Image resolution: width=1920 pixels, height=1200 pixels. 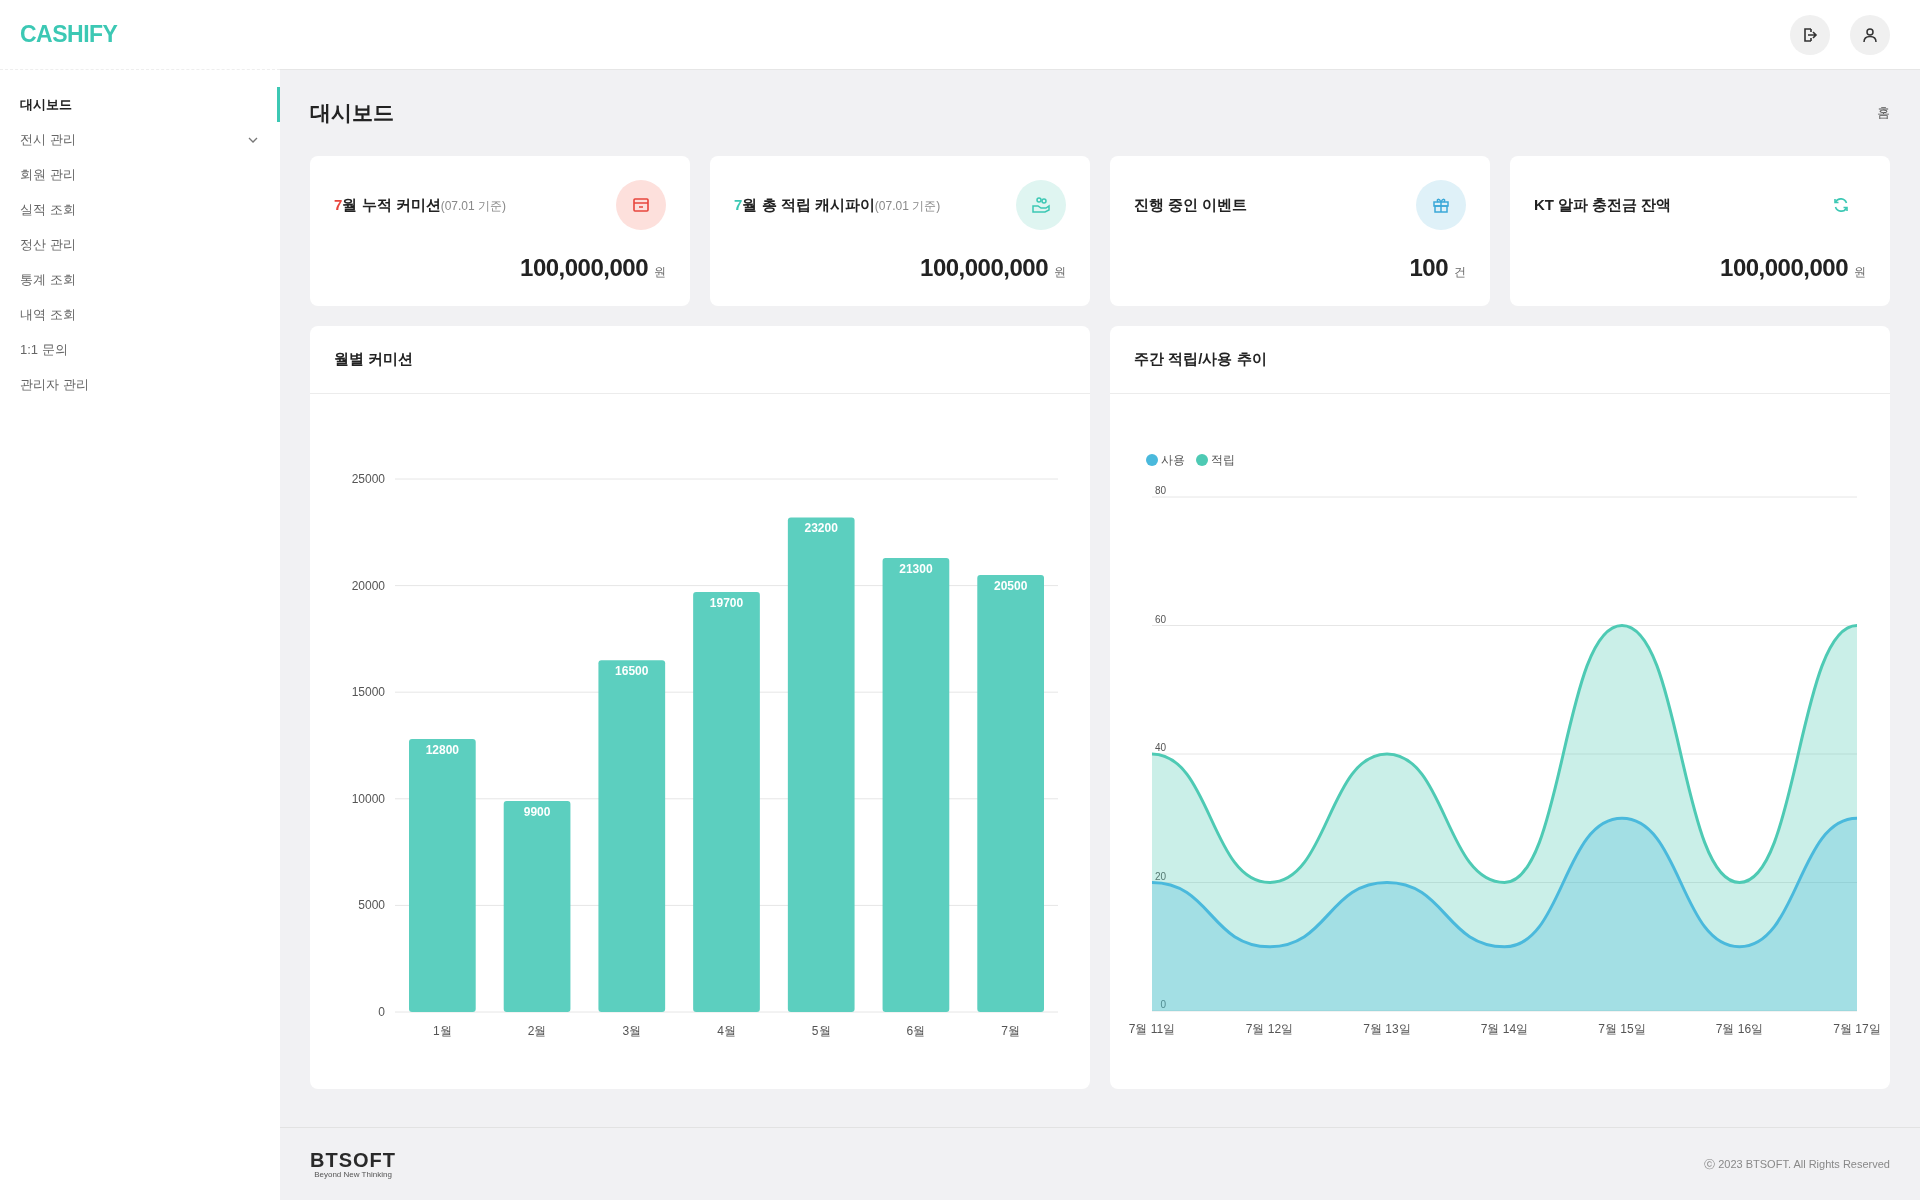 I want to click on axis-tick: 20, so click(x=1160, y=876).